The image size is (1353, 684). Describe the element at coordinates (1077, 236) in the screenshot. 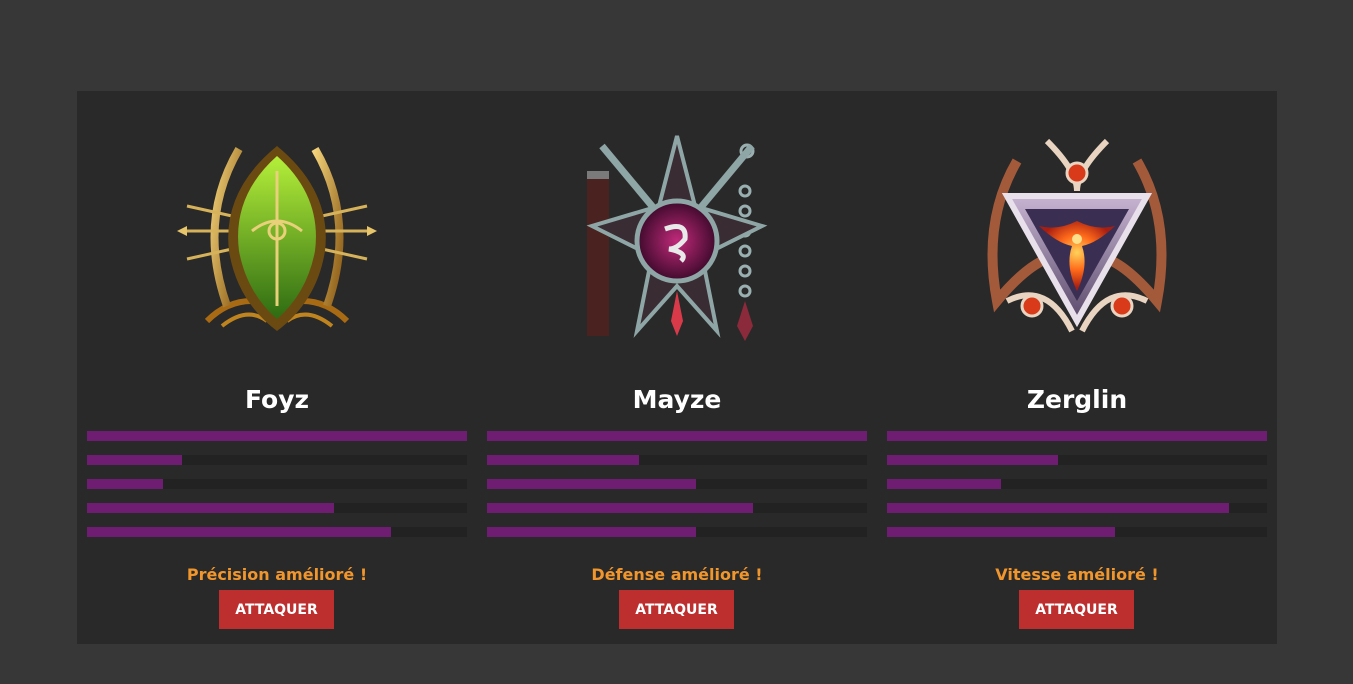

I see `phoenix-emblem-icon` at that location.